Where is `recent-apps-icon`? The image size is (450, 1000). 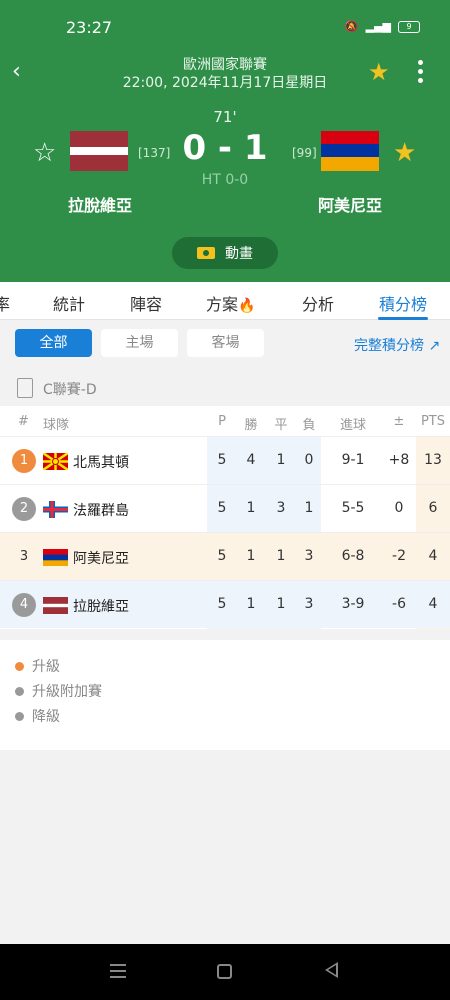
recent-apps-icon is located at coordinates (118, 971).